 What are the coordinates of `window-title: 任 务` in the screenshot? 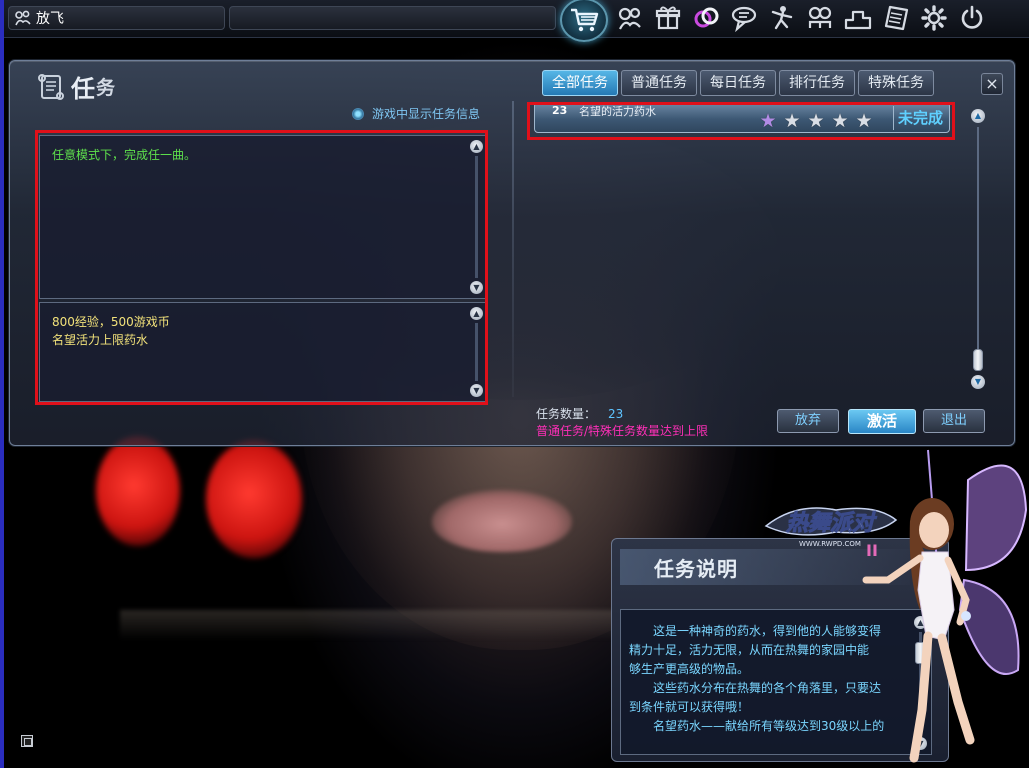 It's located at (75, 86).